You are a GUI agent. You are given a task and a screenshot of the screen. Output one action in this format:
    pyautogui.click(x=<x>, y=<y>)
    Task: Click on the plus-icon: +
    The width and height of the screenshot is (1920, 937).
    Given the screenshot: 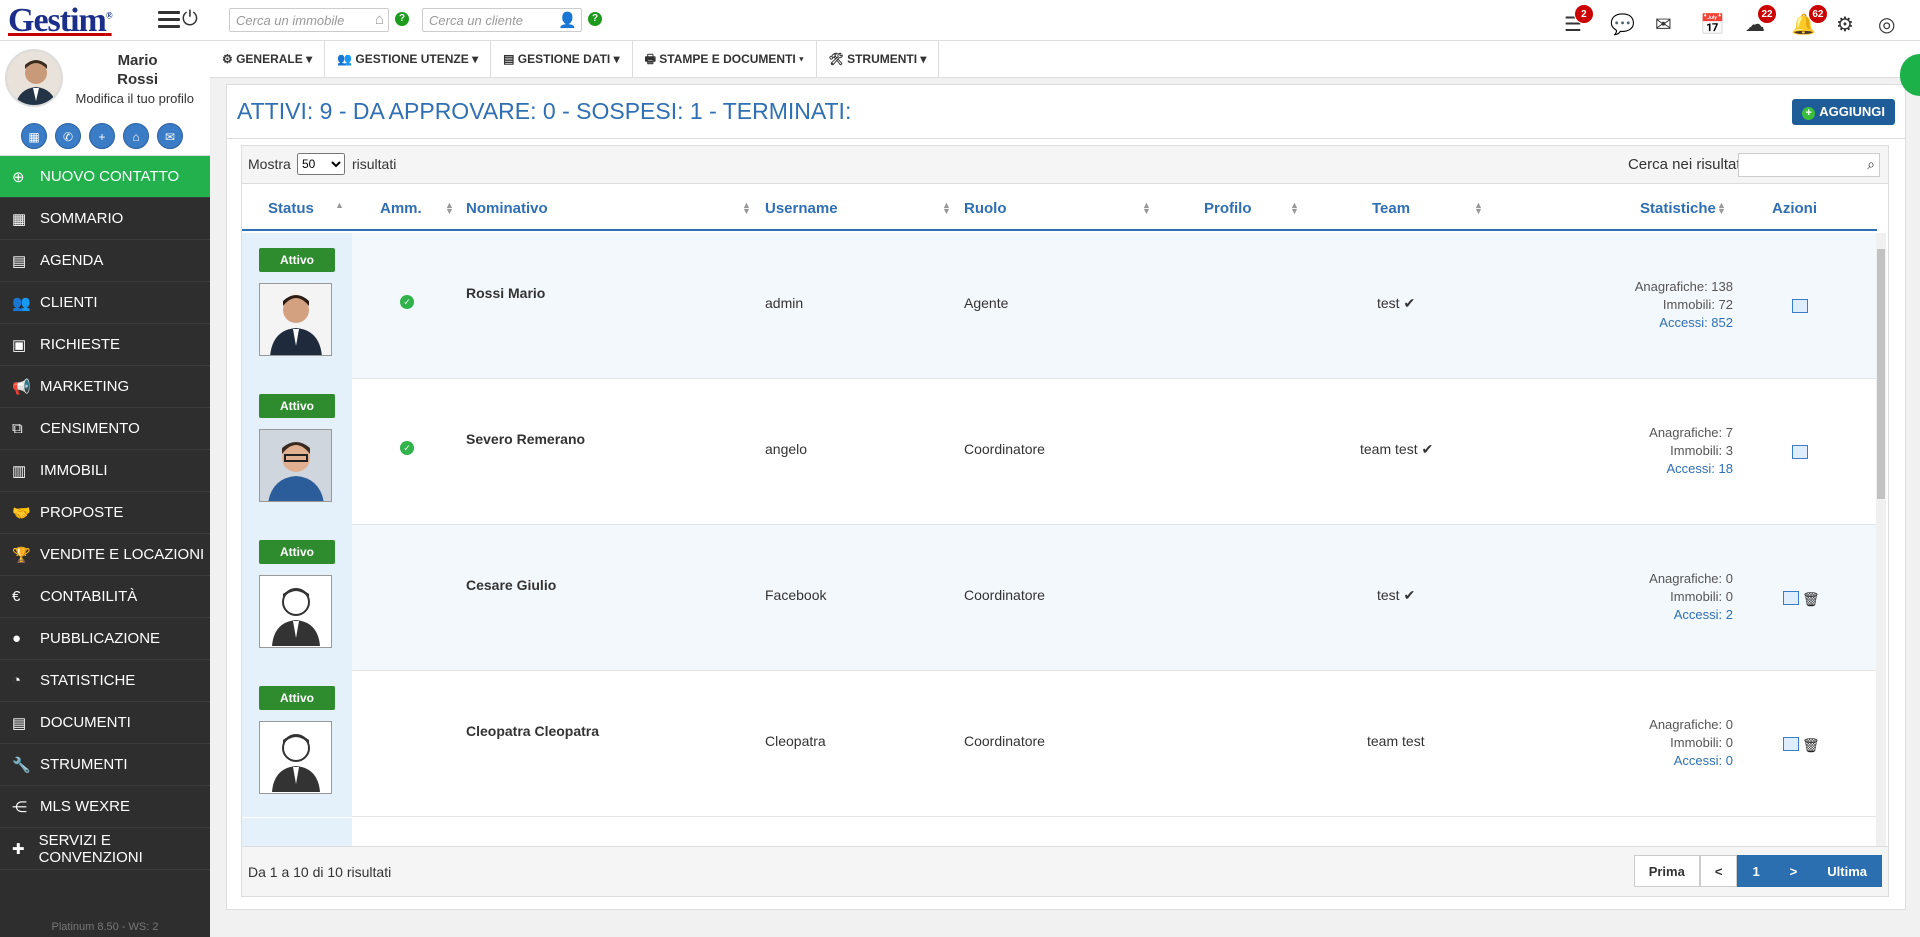 What is the action you would take?
    pyautogui.click(x=1809, y=113)
    